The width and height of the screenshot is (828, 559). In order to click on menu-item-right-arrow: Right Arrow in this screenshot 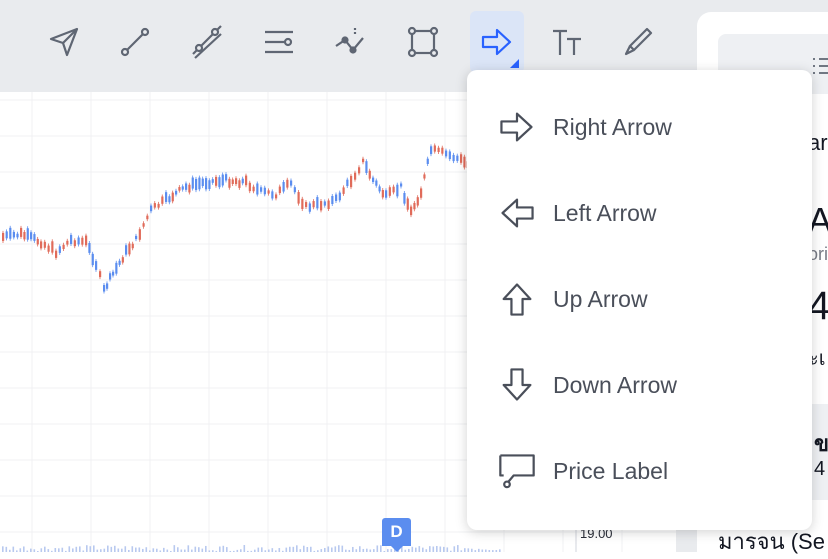, I will do `click(639, 127)`.